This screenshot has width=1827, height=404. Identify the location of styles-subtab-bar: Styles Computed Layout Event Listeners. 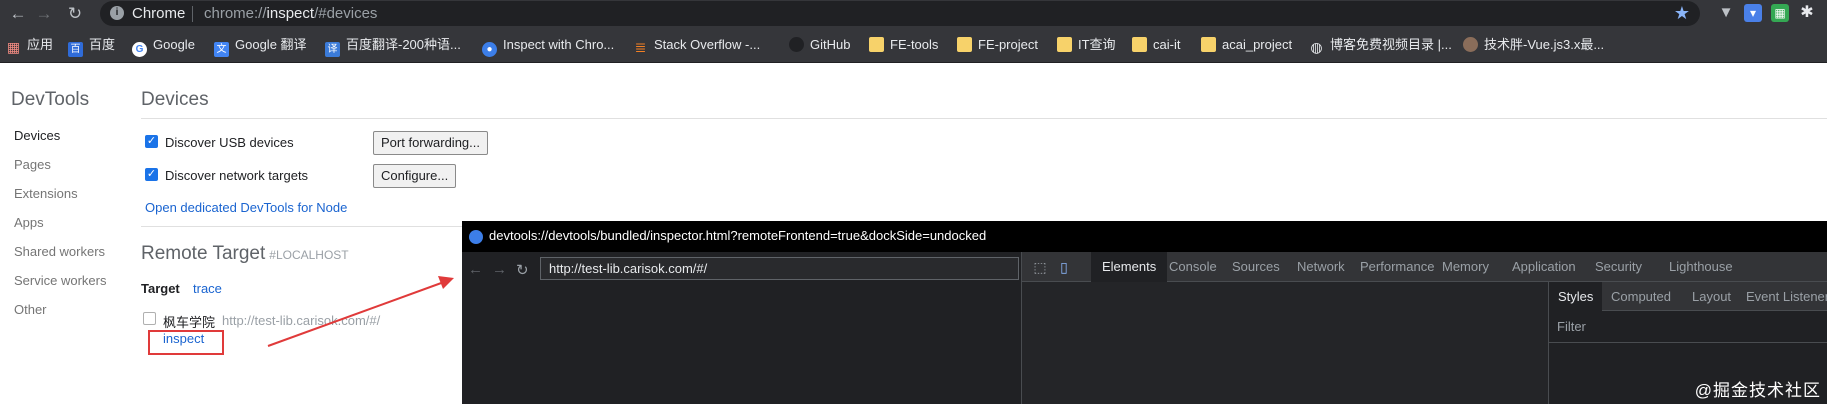
(1688, 296).